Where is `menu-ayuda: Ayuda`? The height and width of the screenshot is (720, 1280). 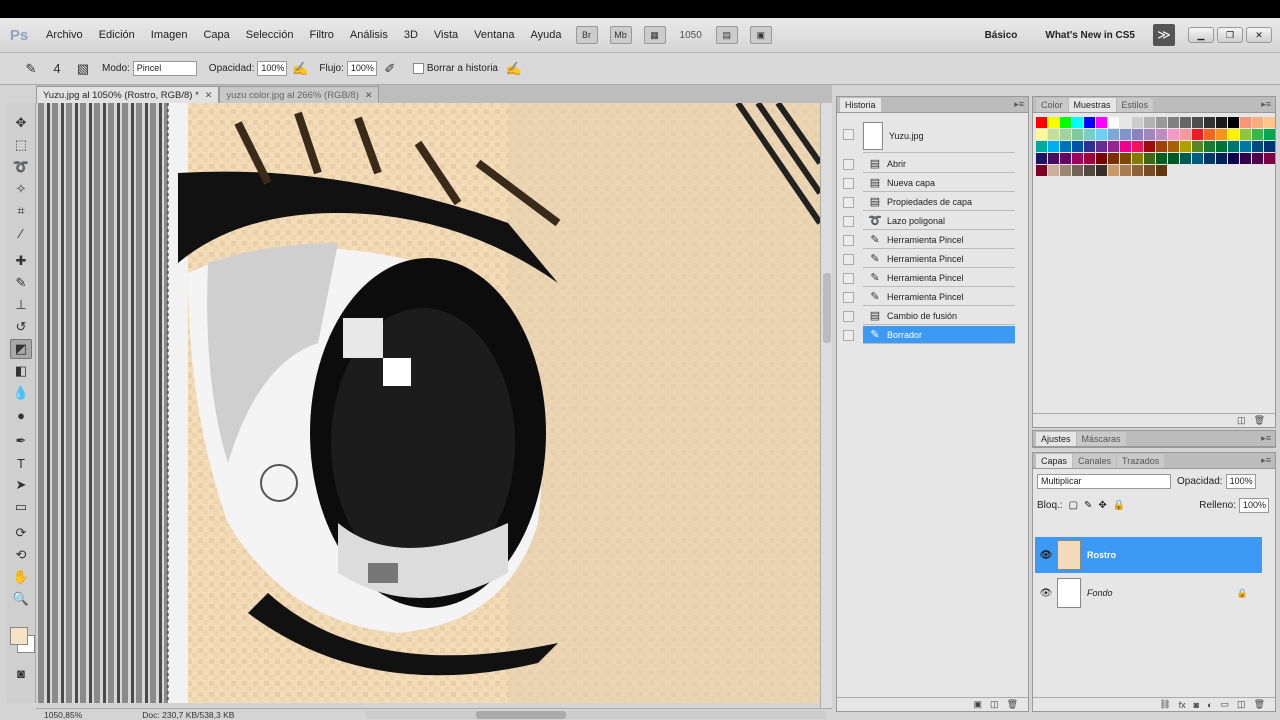
menu-ayuda: Ayuda is located at coordinates (546, 35).